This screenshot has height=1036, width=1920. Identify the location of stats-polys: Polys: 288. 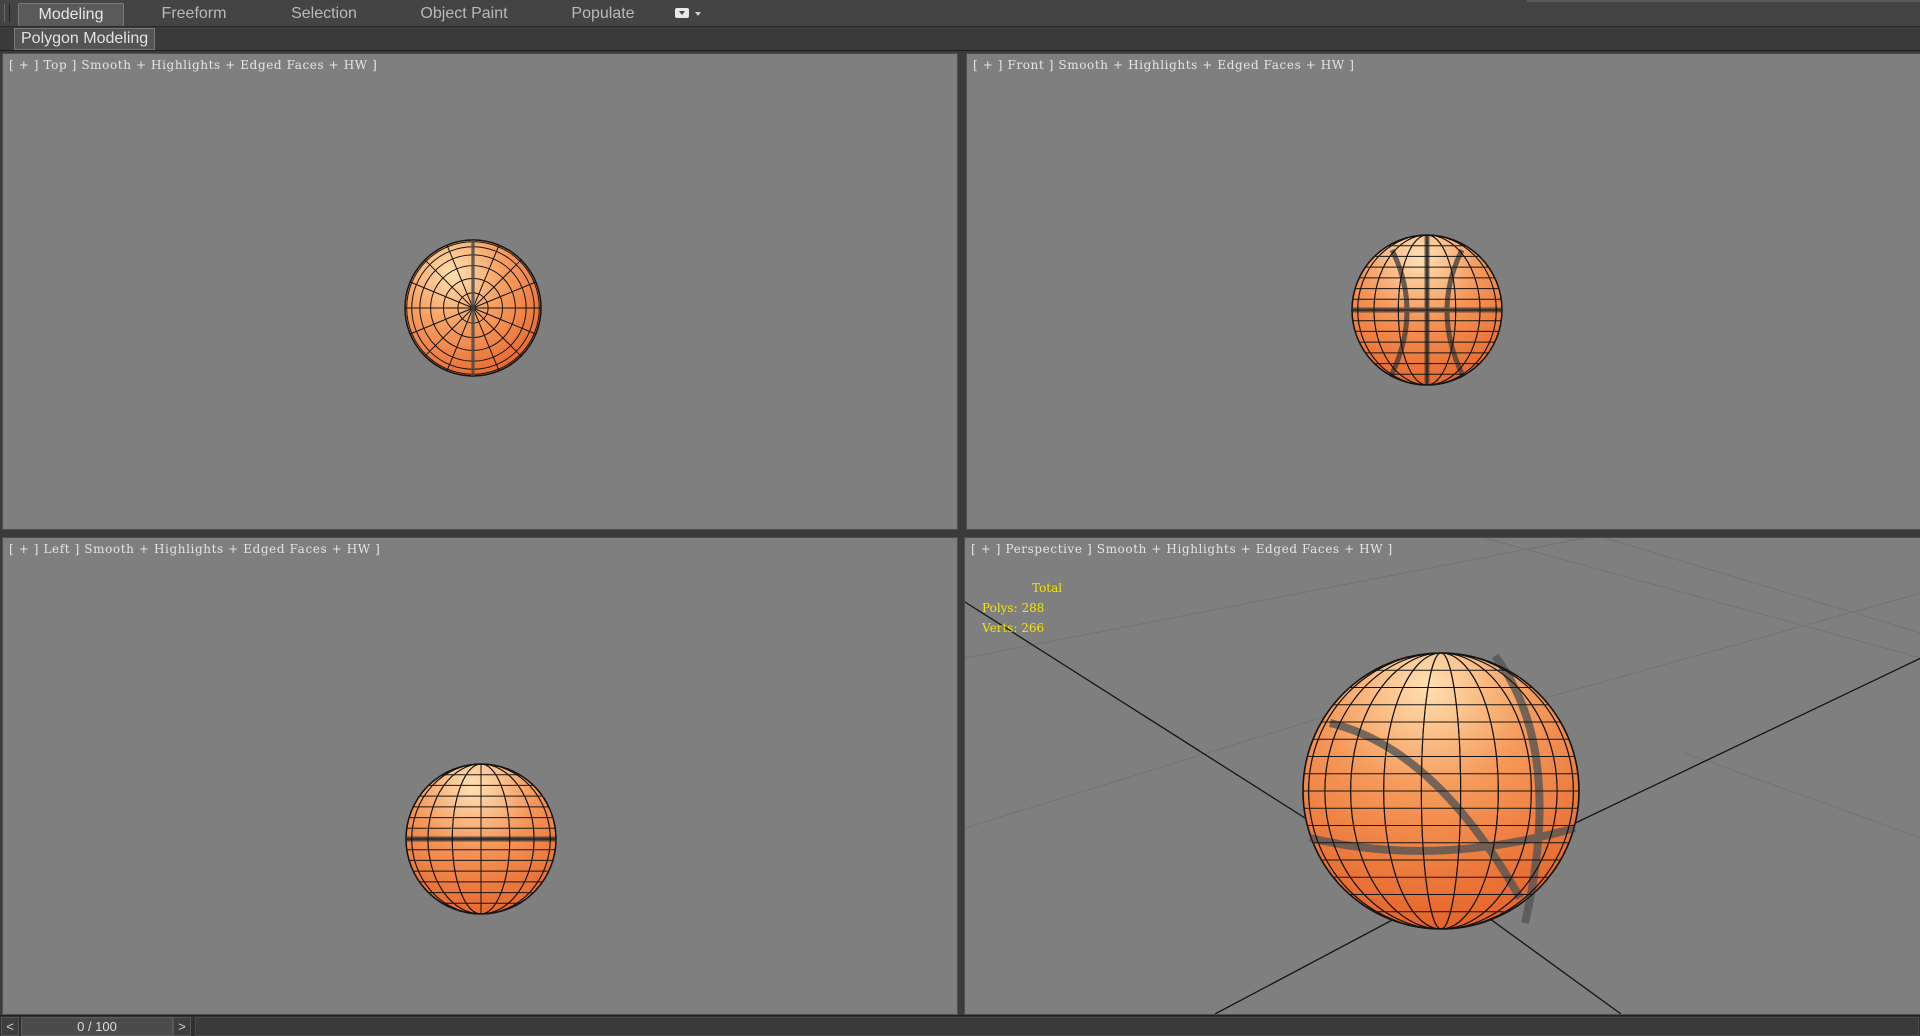
(1013, 608).